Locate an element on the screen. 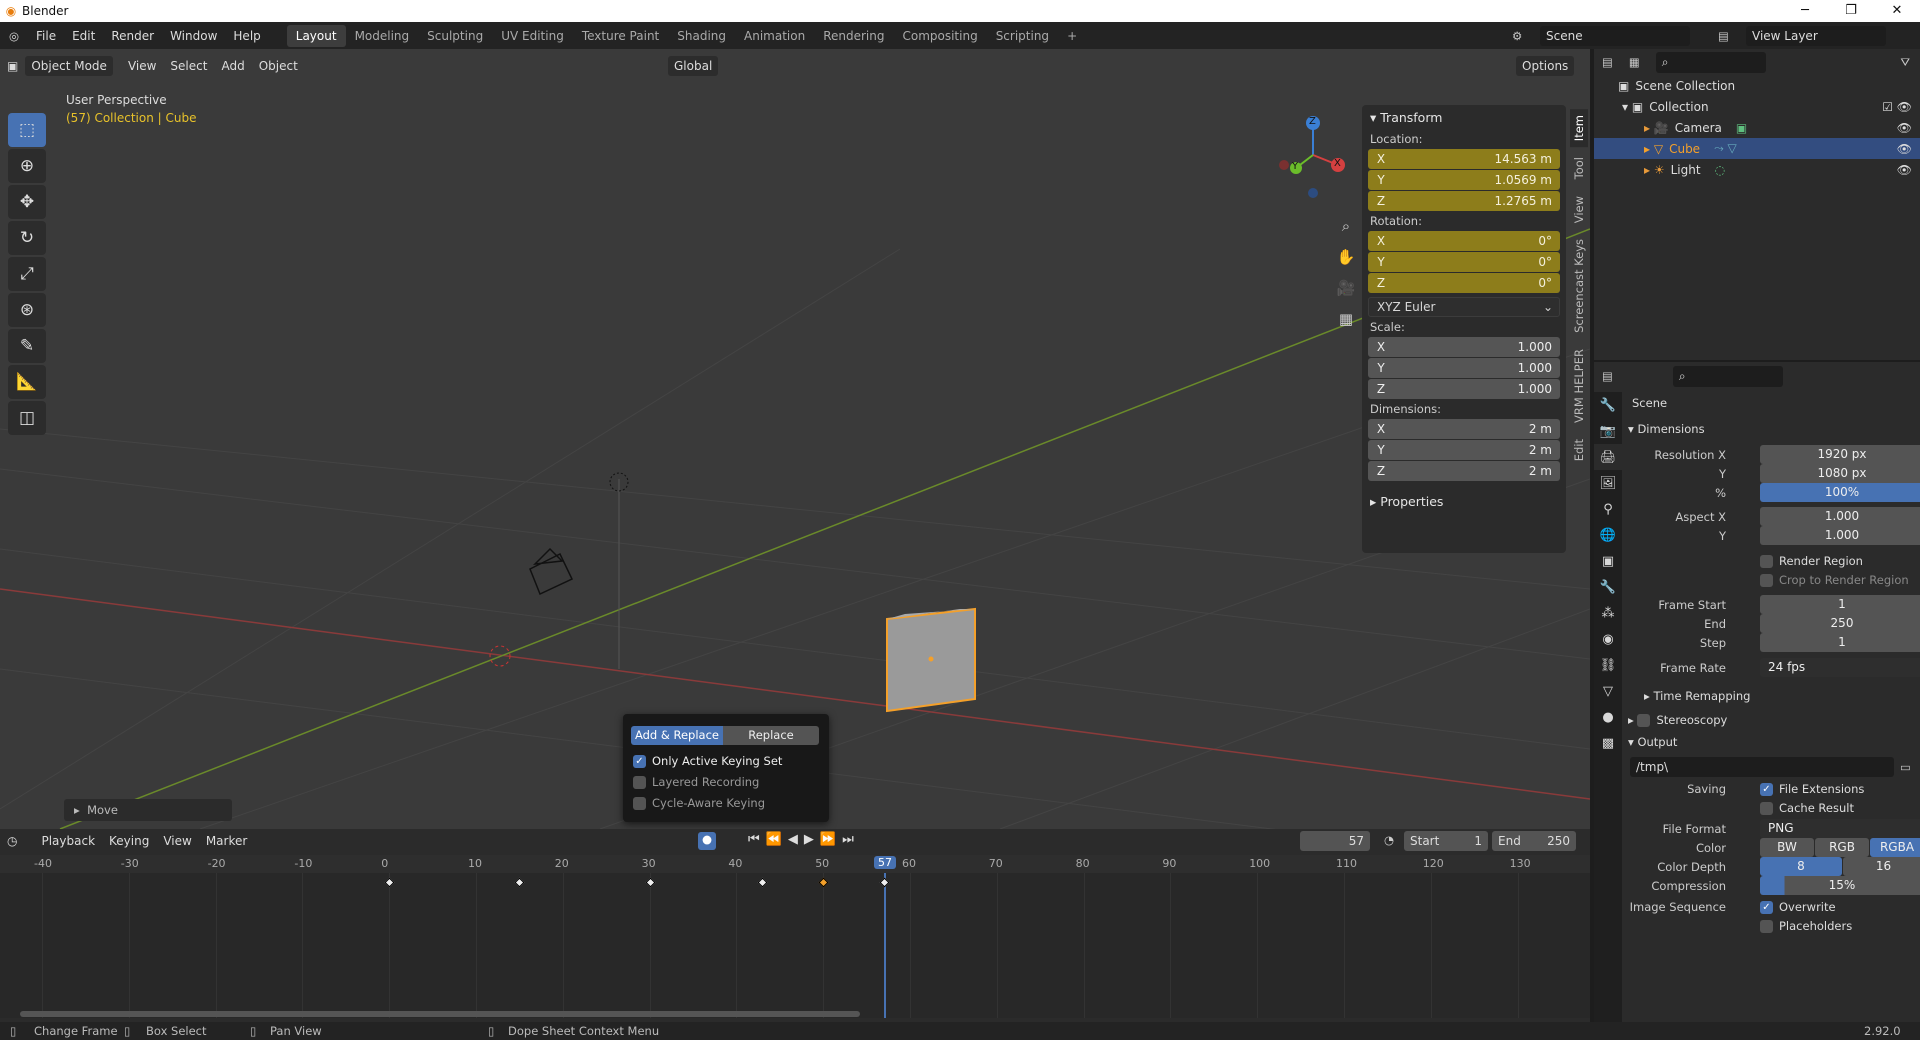 The image size is (1920, 1040). tab-screencast-keys: Screencast Keys is located at coordinates (1579, 286).